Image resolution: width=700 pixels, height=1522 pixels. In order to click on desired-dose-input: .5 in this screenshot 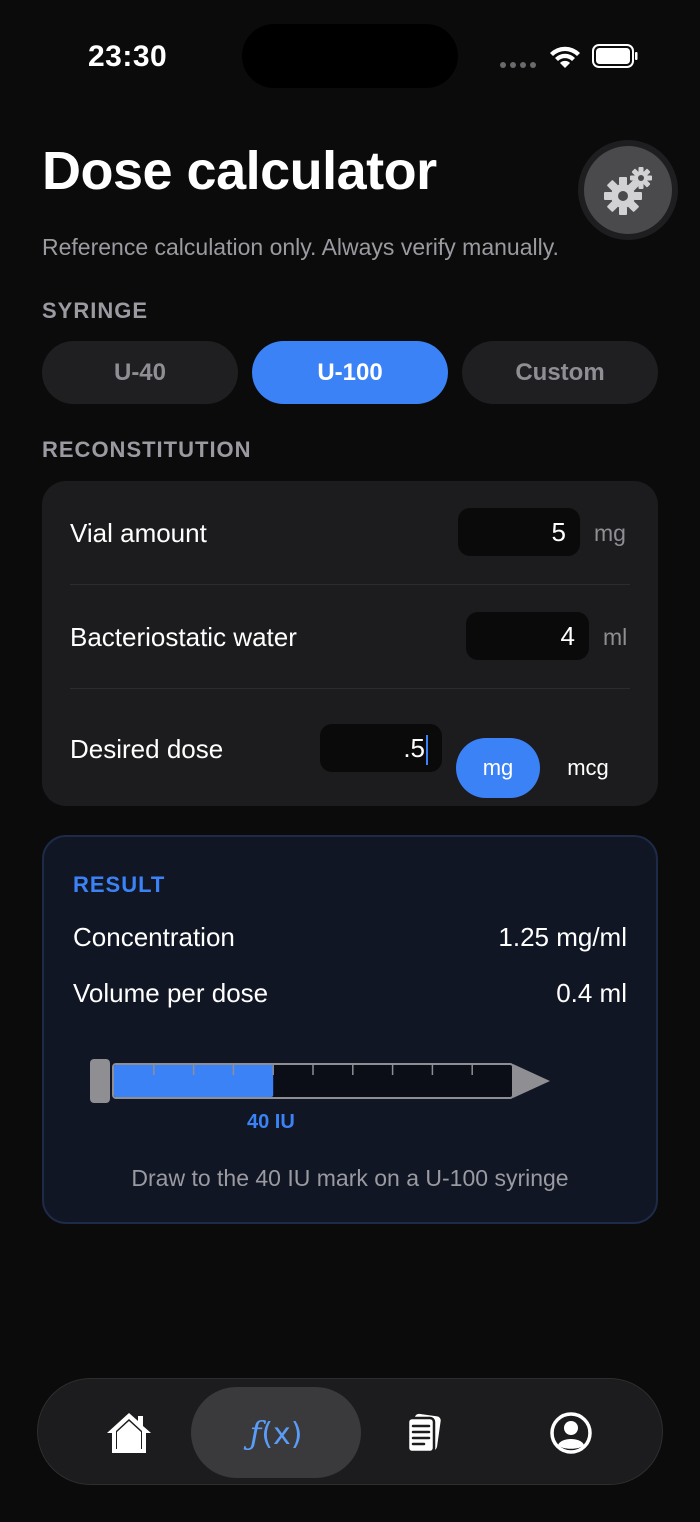, I will do `click(381, 748)`.